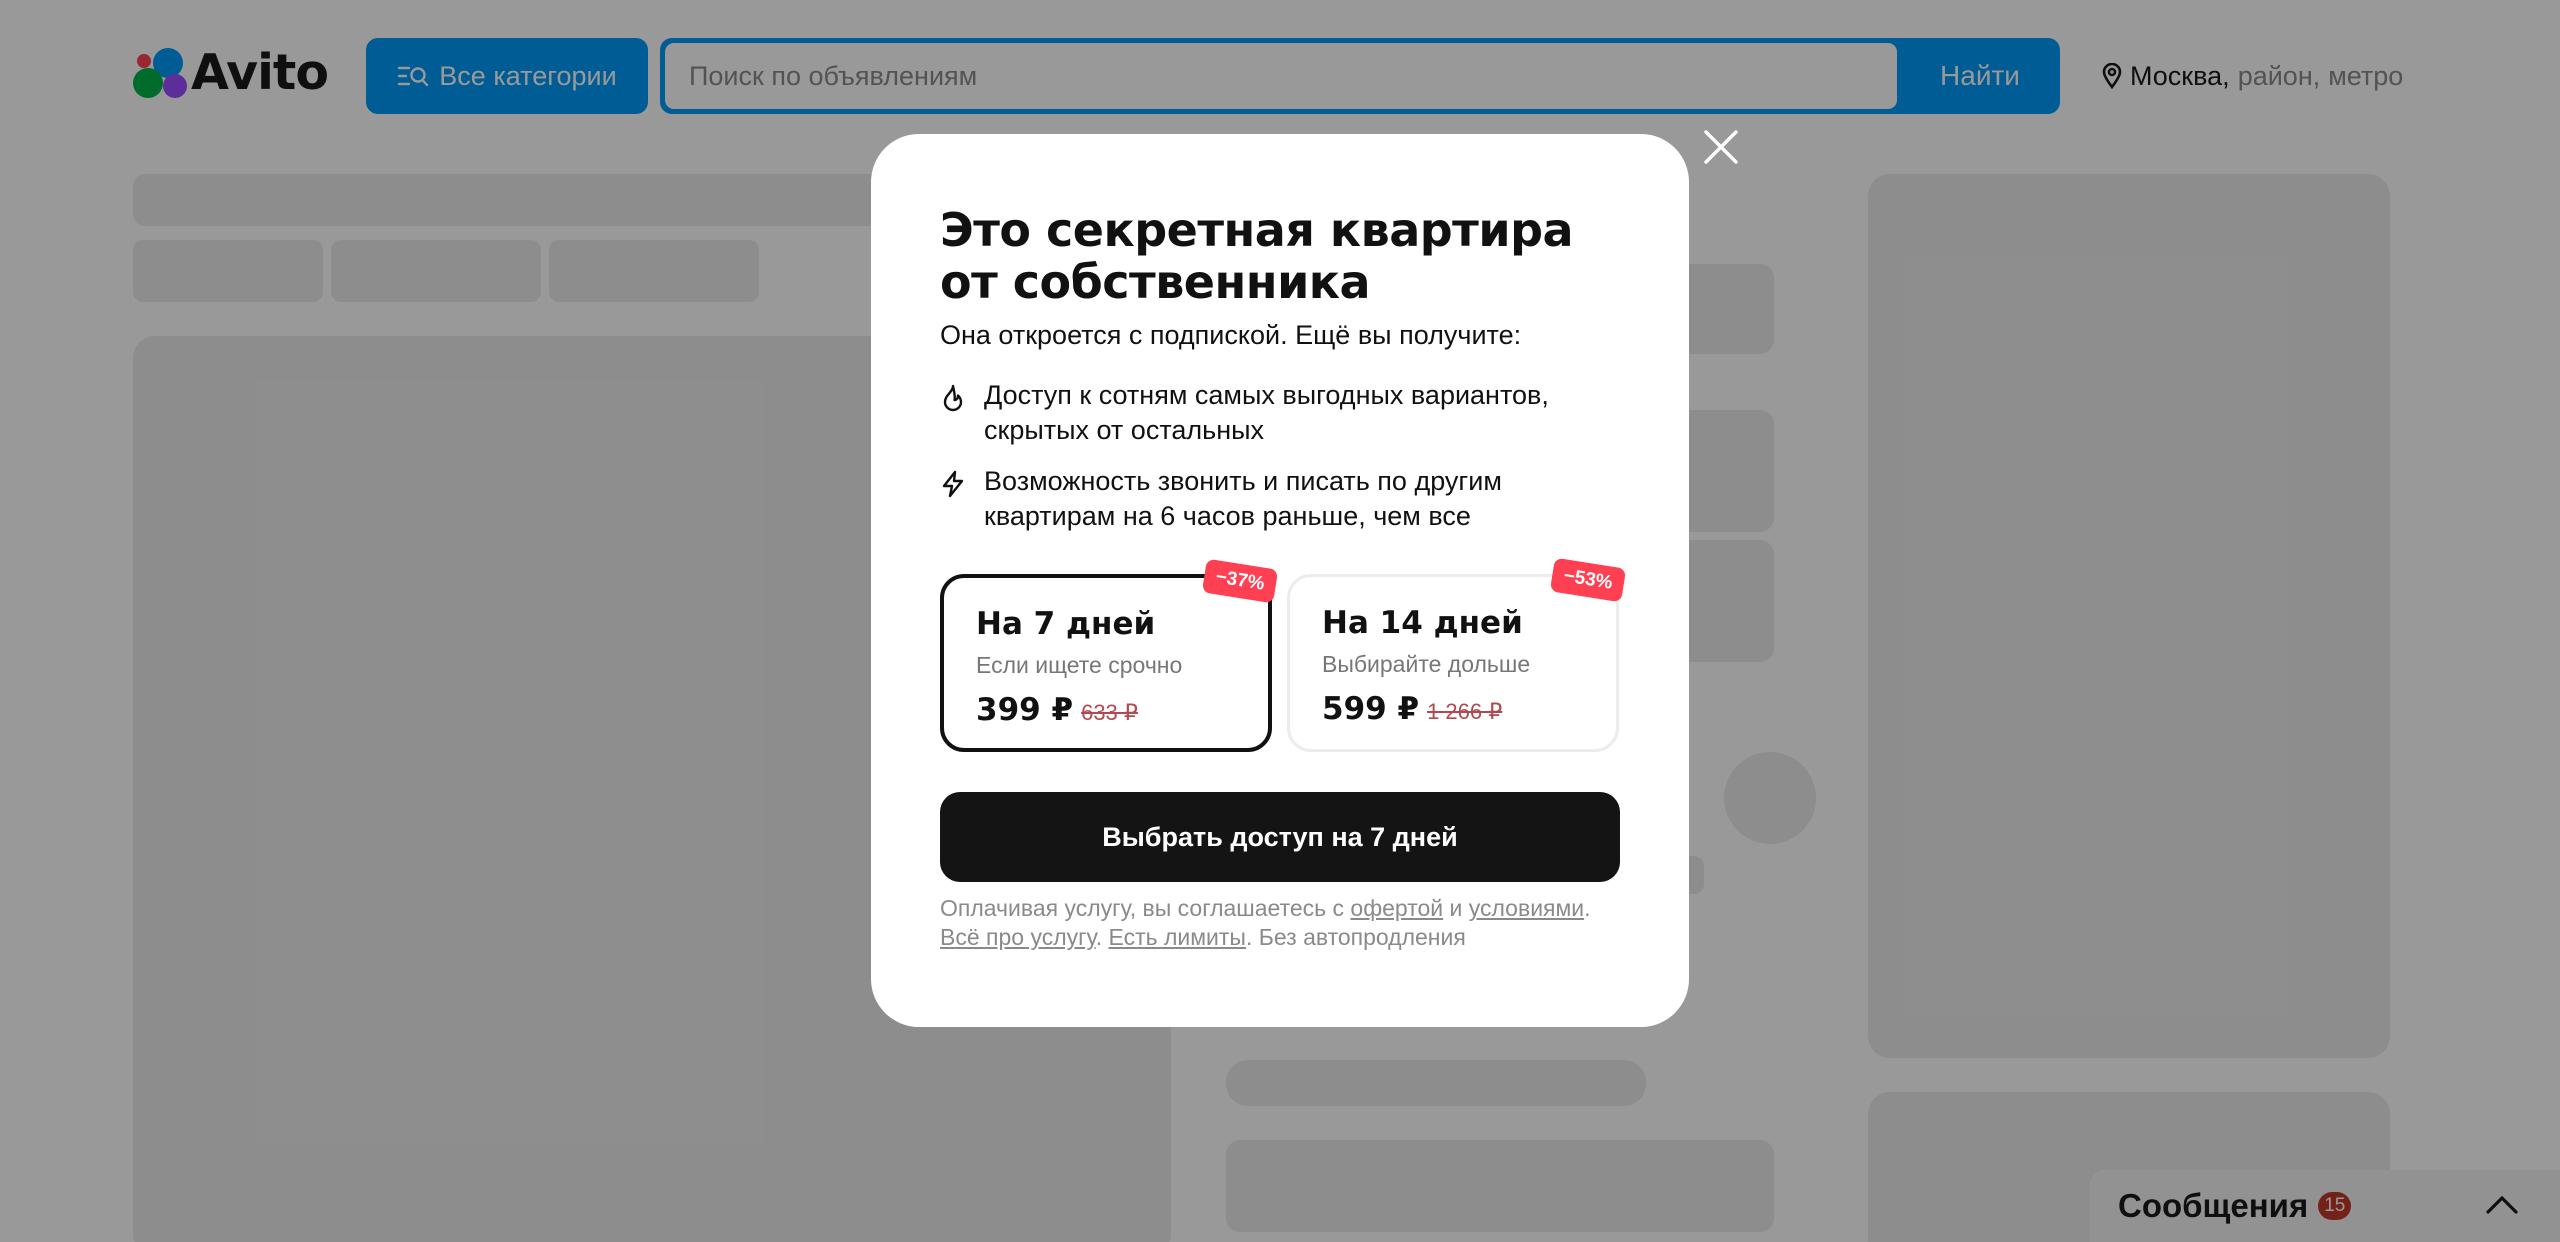 The image size is (2560, 1242). Describe the element at coordinates (953, 398) in the screenshot. I see `flame-icon` at that location.